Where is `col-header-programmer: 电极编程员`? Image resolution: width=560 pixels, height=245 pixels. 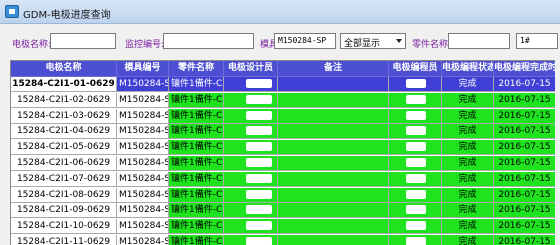
col-header-programmer: 电极编程员 is located at coordinates (415, 69).